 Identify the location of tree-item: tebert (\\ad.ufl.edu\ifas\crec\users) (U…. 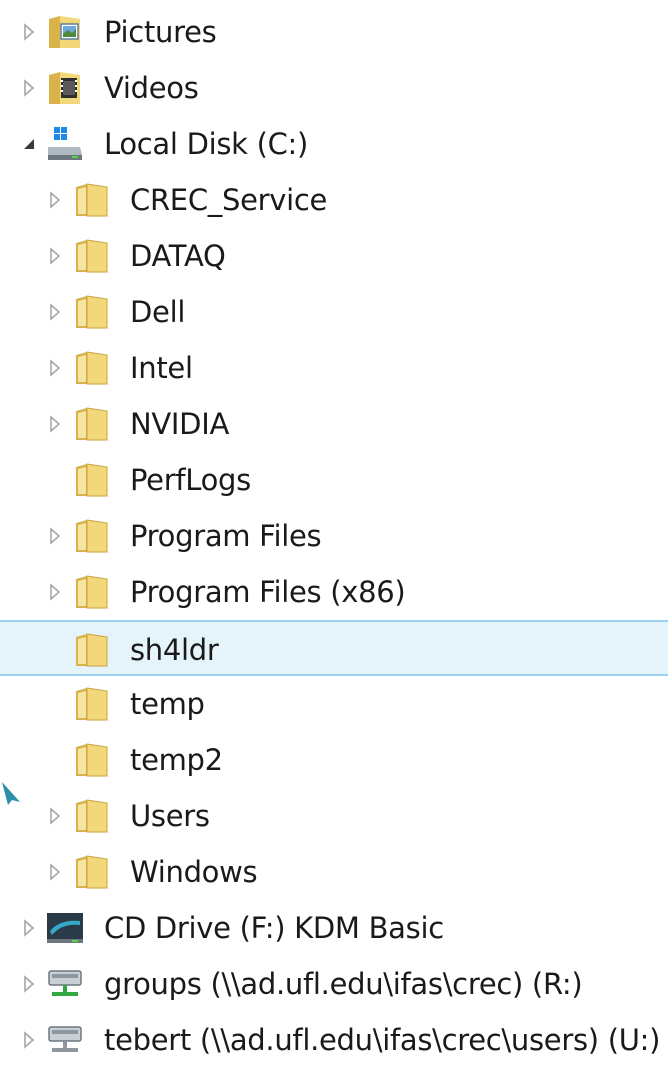
(334, 1040).